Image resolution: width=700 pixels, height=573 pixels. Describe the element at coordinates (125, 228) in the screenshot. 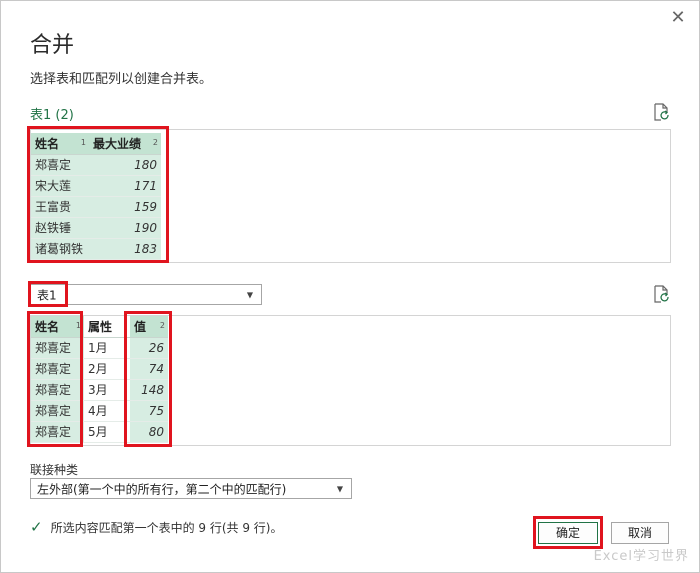

I see `cell: 190` at that location.